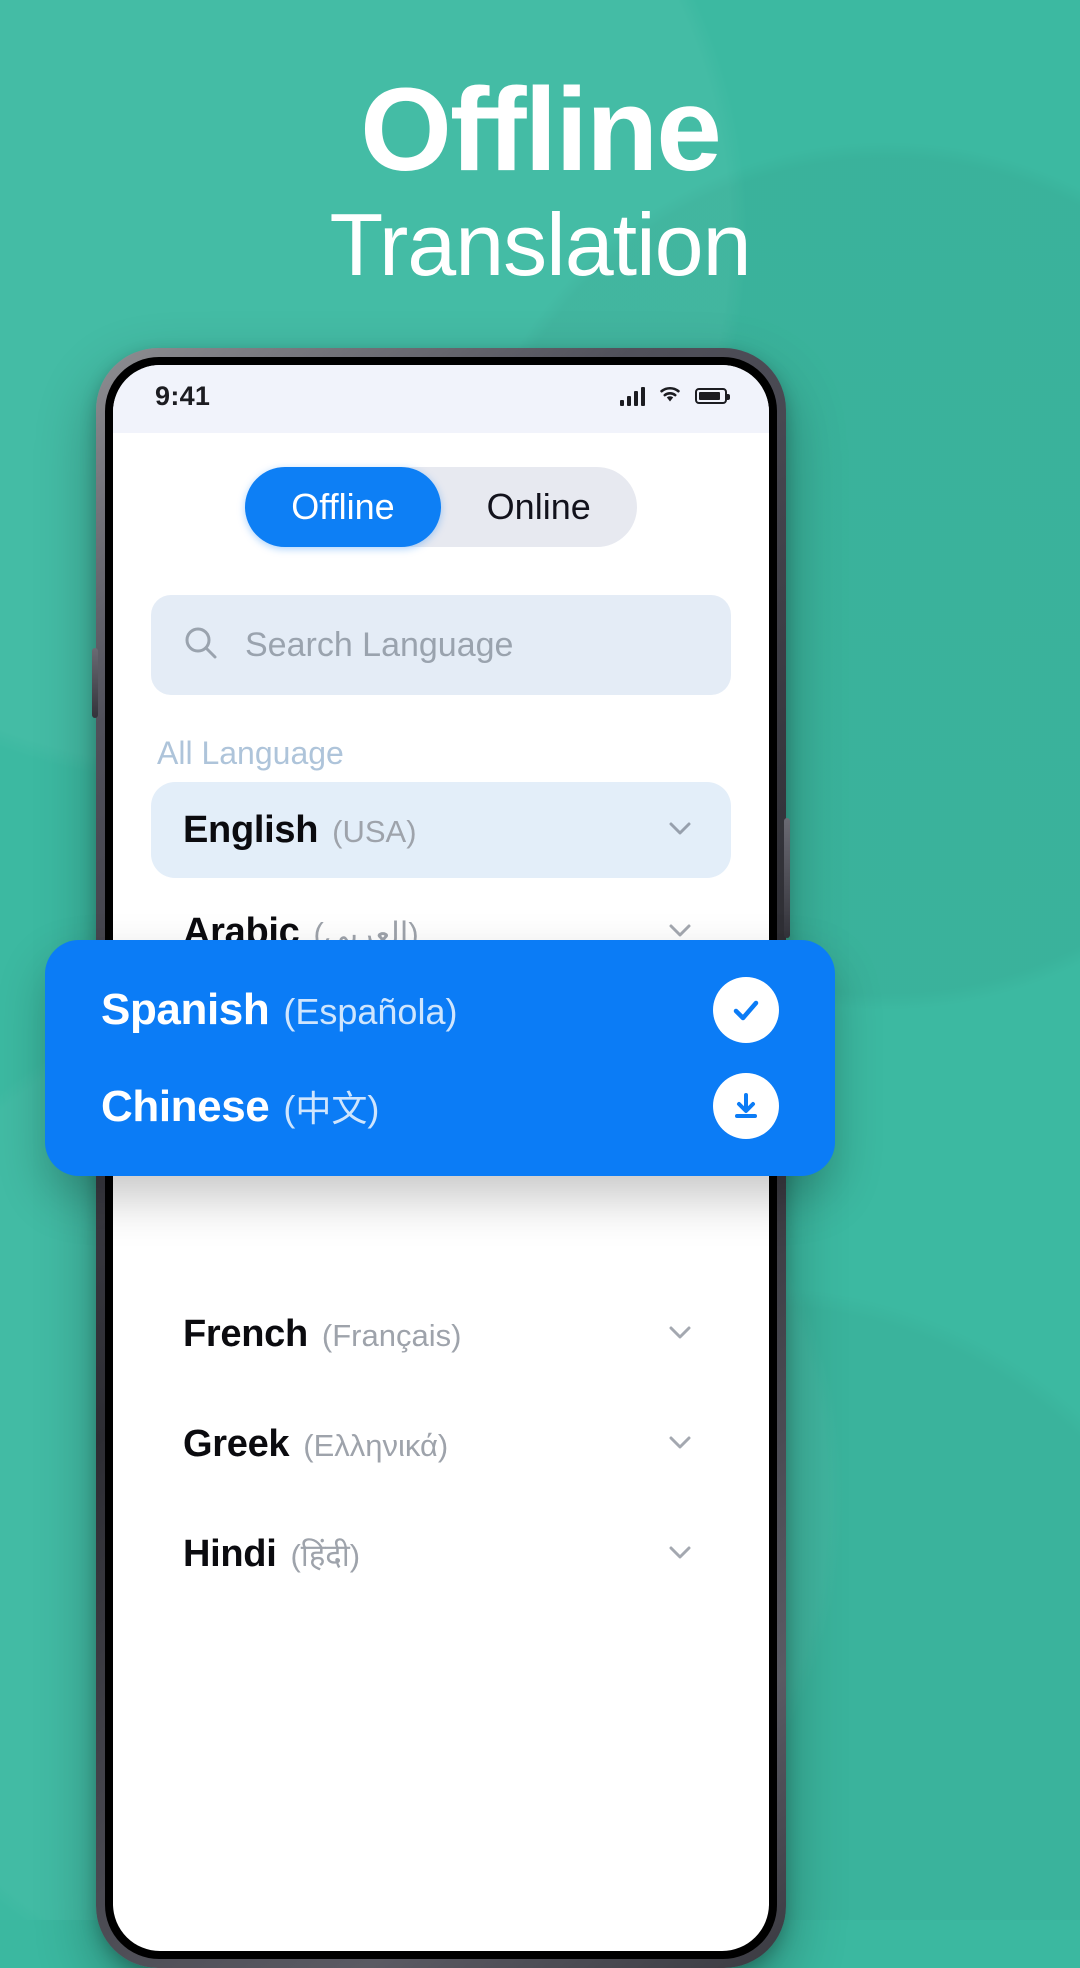 This screenshot has height=1968, width=1080. I want to click on language-row-english: English (USA), so click(441, 830).